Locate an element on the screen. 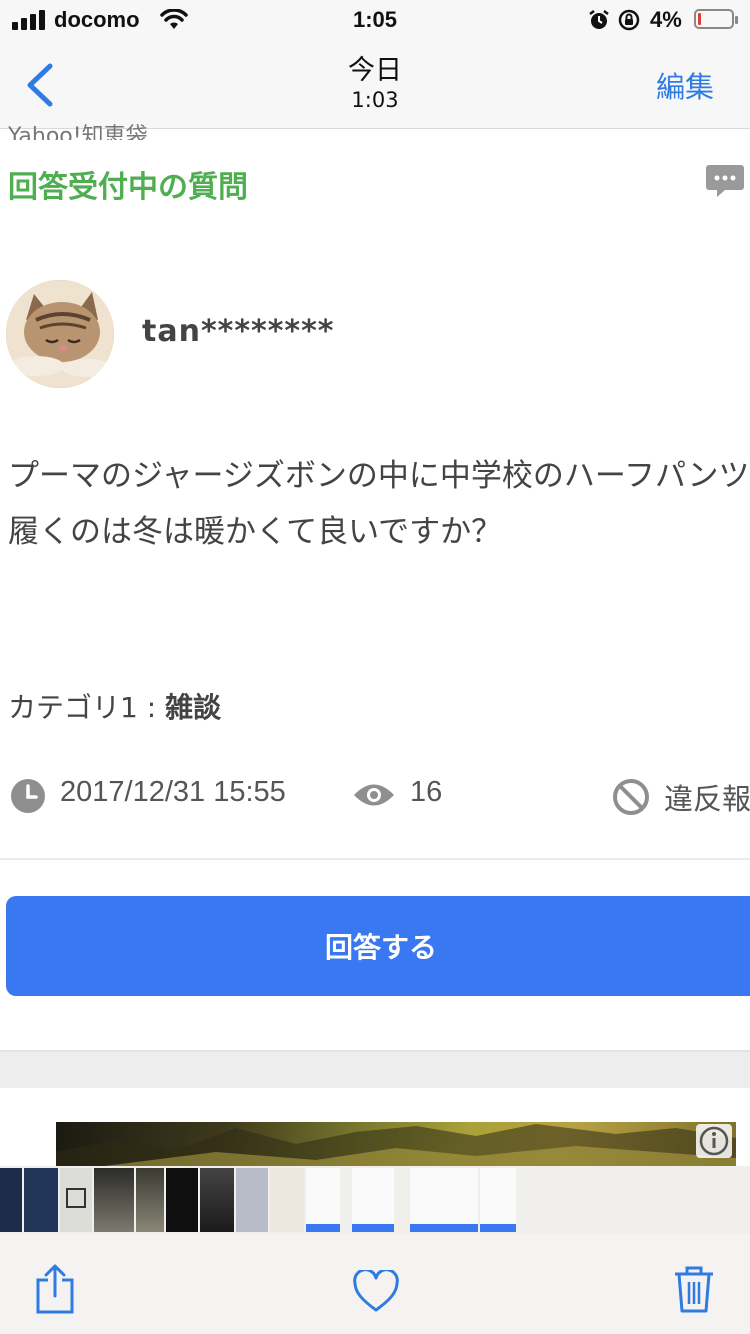 This screenshot has height=1334, width=750. question-meta-row: 2017/12/31 15:55 16 違反報告 is located at coordinates (375, 795).